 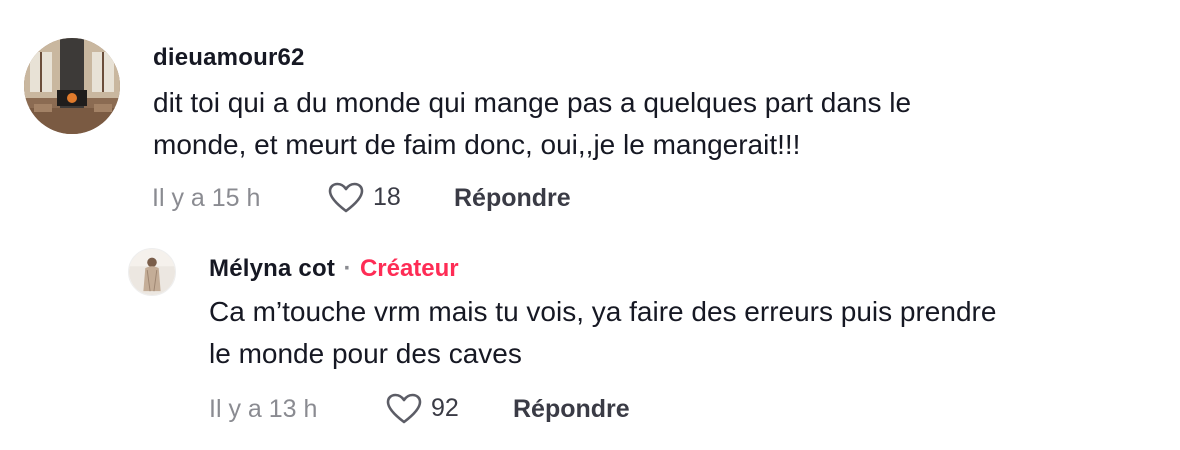 I want to click on creator-username: Mélyna cot, so click(x=272, y=268).